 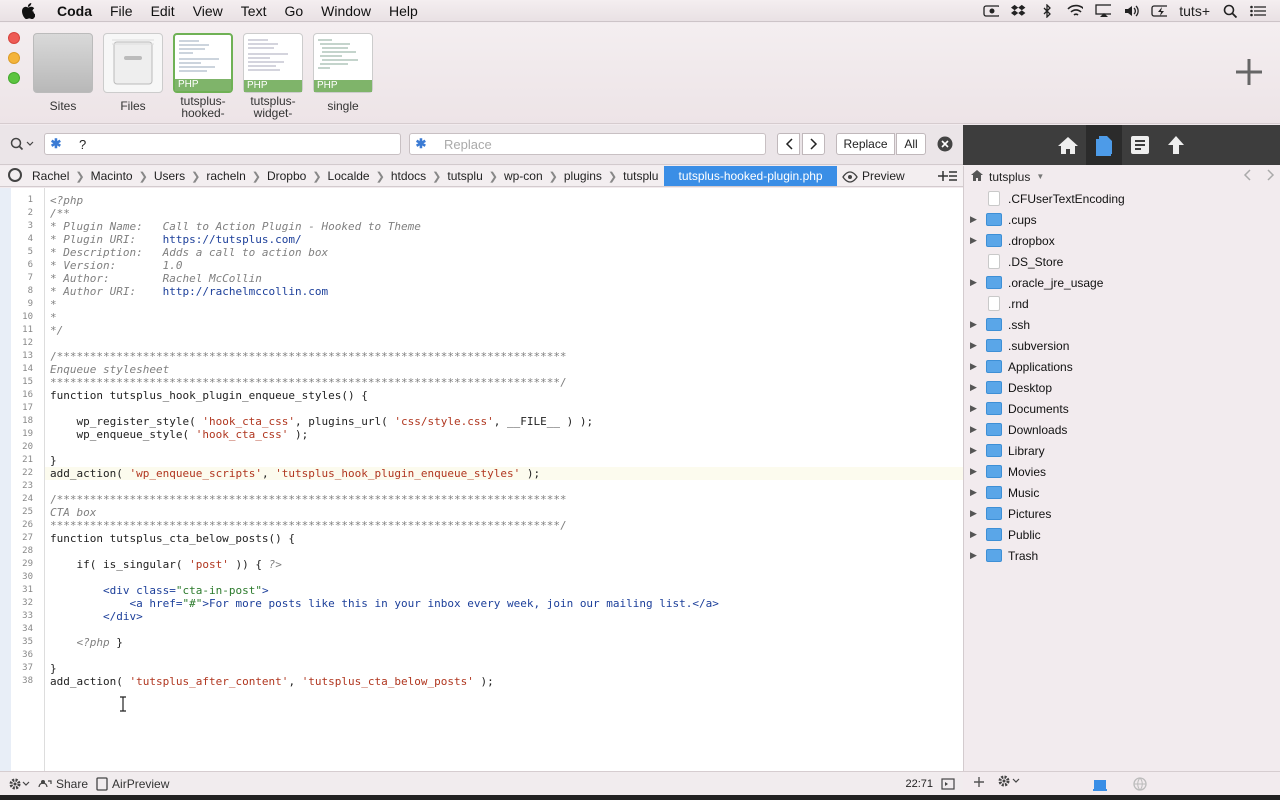 What do you see at coordinates (112, 176) in the screenshot?
I see `breadcrumb-item: Macinto` at bounding box center [112, 176].